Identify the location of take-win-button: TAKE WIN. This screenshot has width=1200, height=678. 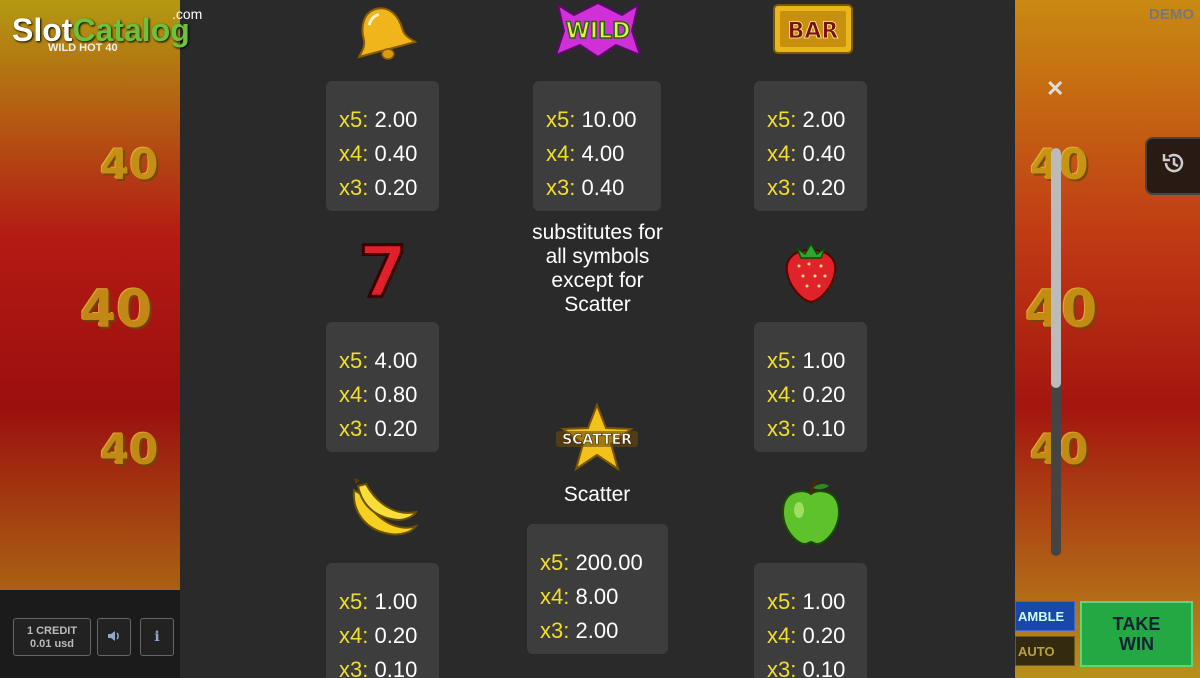
(1136, 634).